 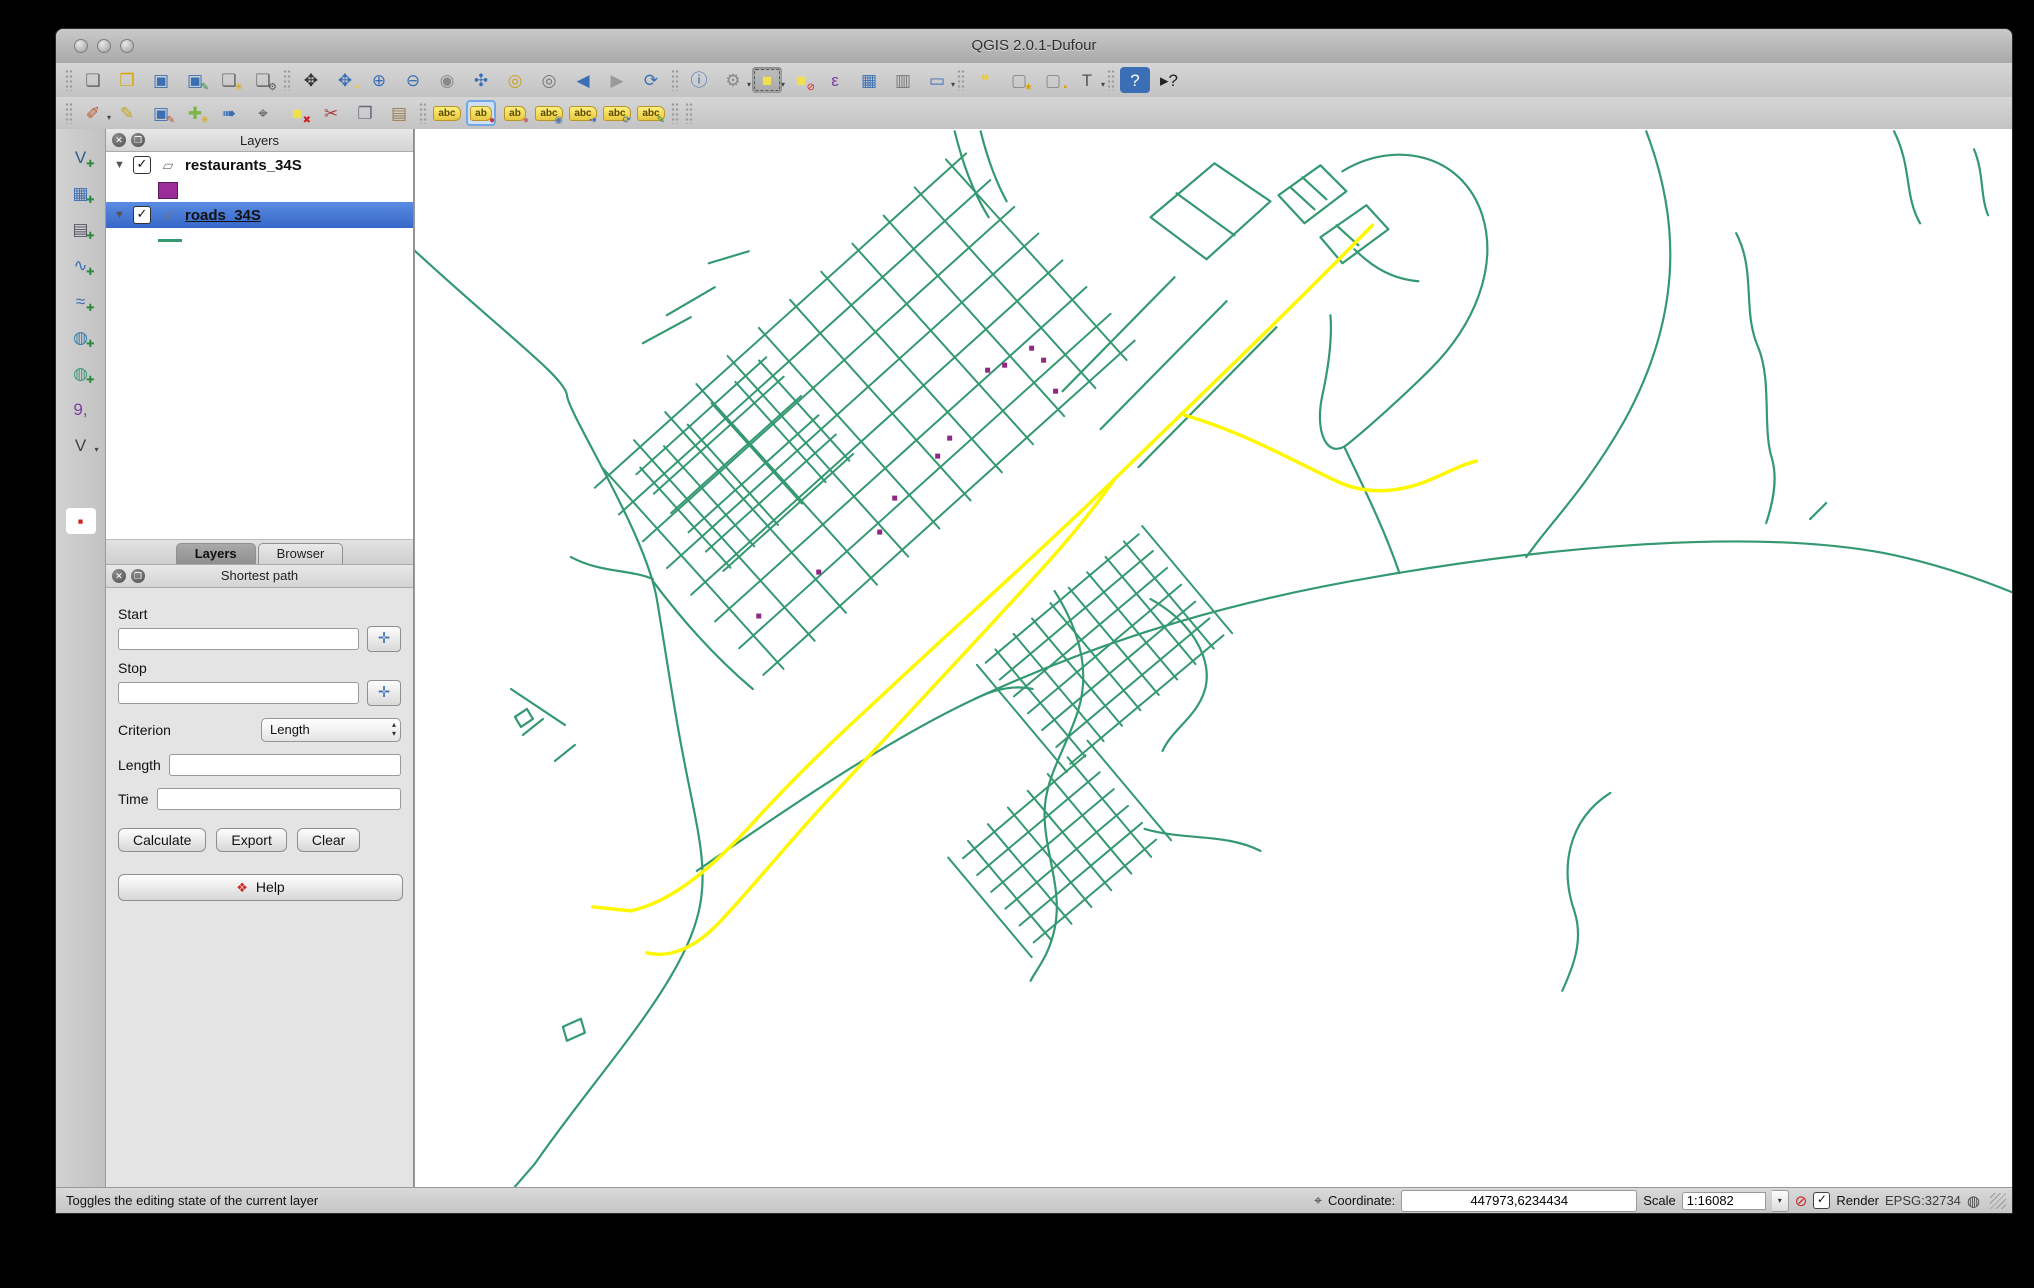 What do you see at coordinates (229, 113) in the screenshot?
I see `move-feature-button: ➠` at bounding box center [229, 113].